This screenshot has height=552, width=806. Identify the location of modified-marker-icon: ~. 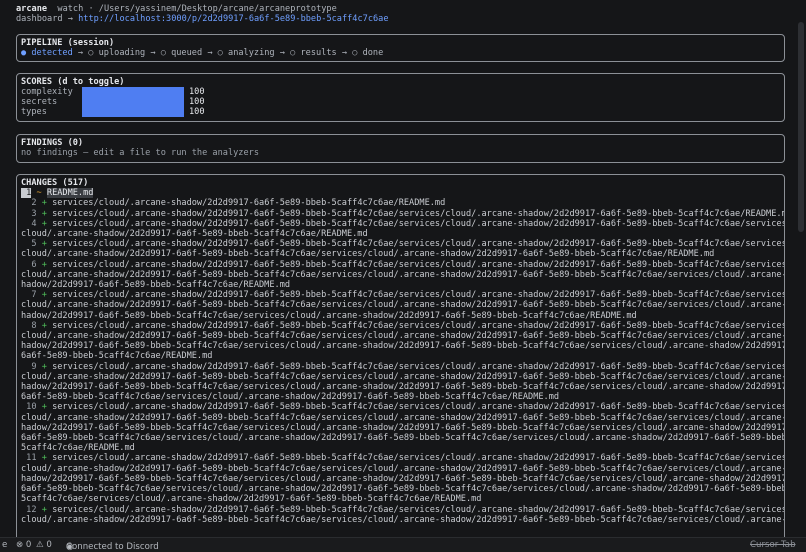
(39, 193).